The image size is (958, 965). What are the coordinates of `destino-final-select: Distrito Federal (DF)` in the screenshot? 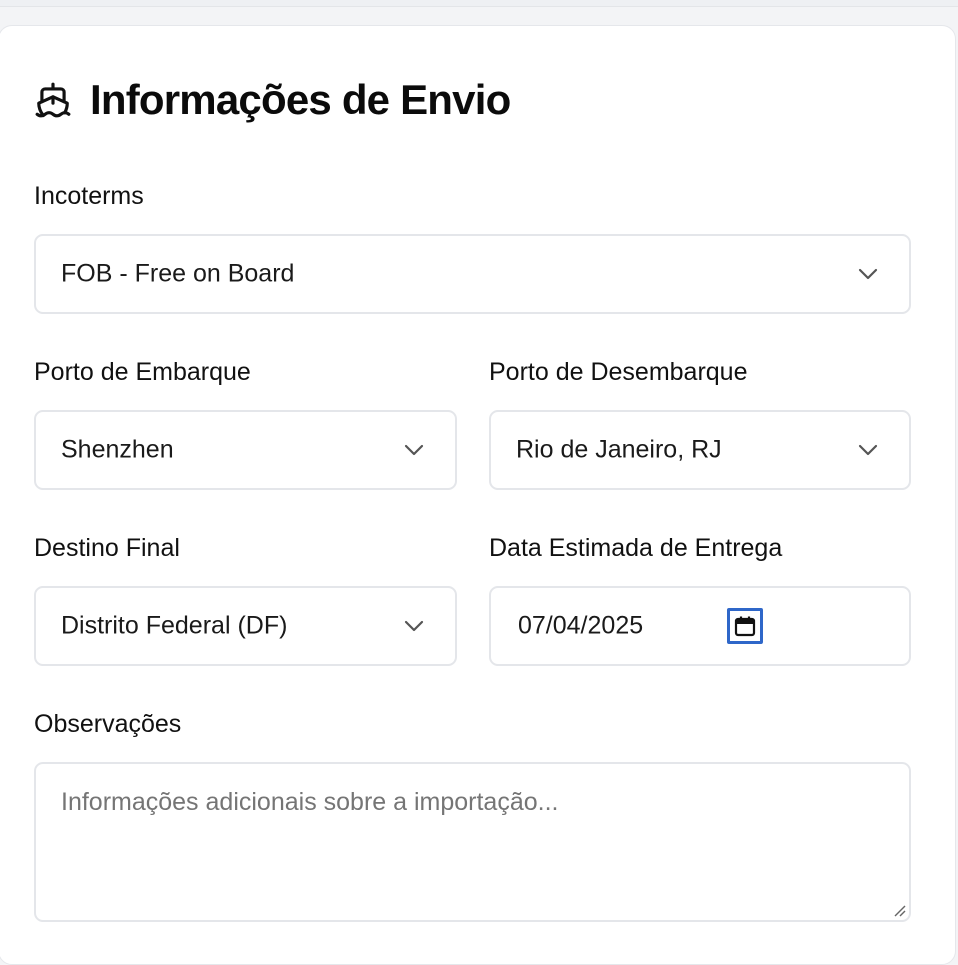 It's located at (245, 626).